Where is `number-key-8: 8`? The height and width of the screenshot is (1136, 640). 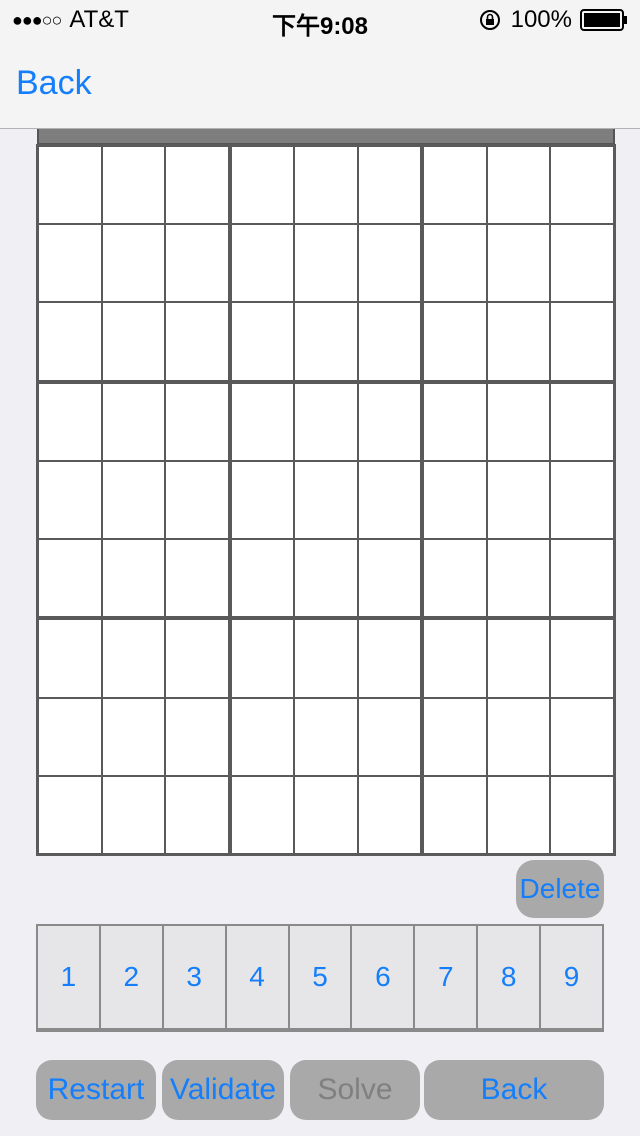 number-key-8: 8 is located at coordinates (509, 977).